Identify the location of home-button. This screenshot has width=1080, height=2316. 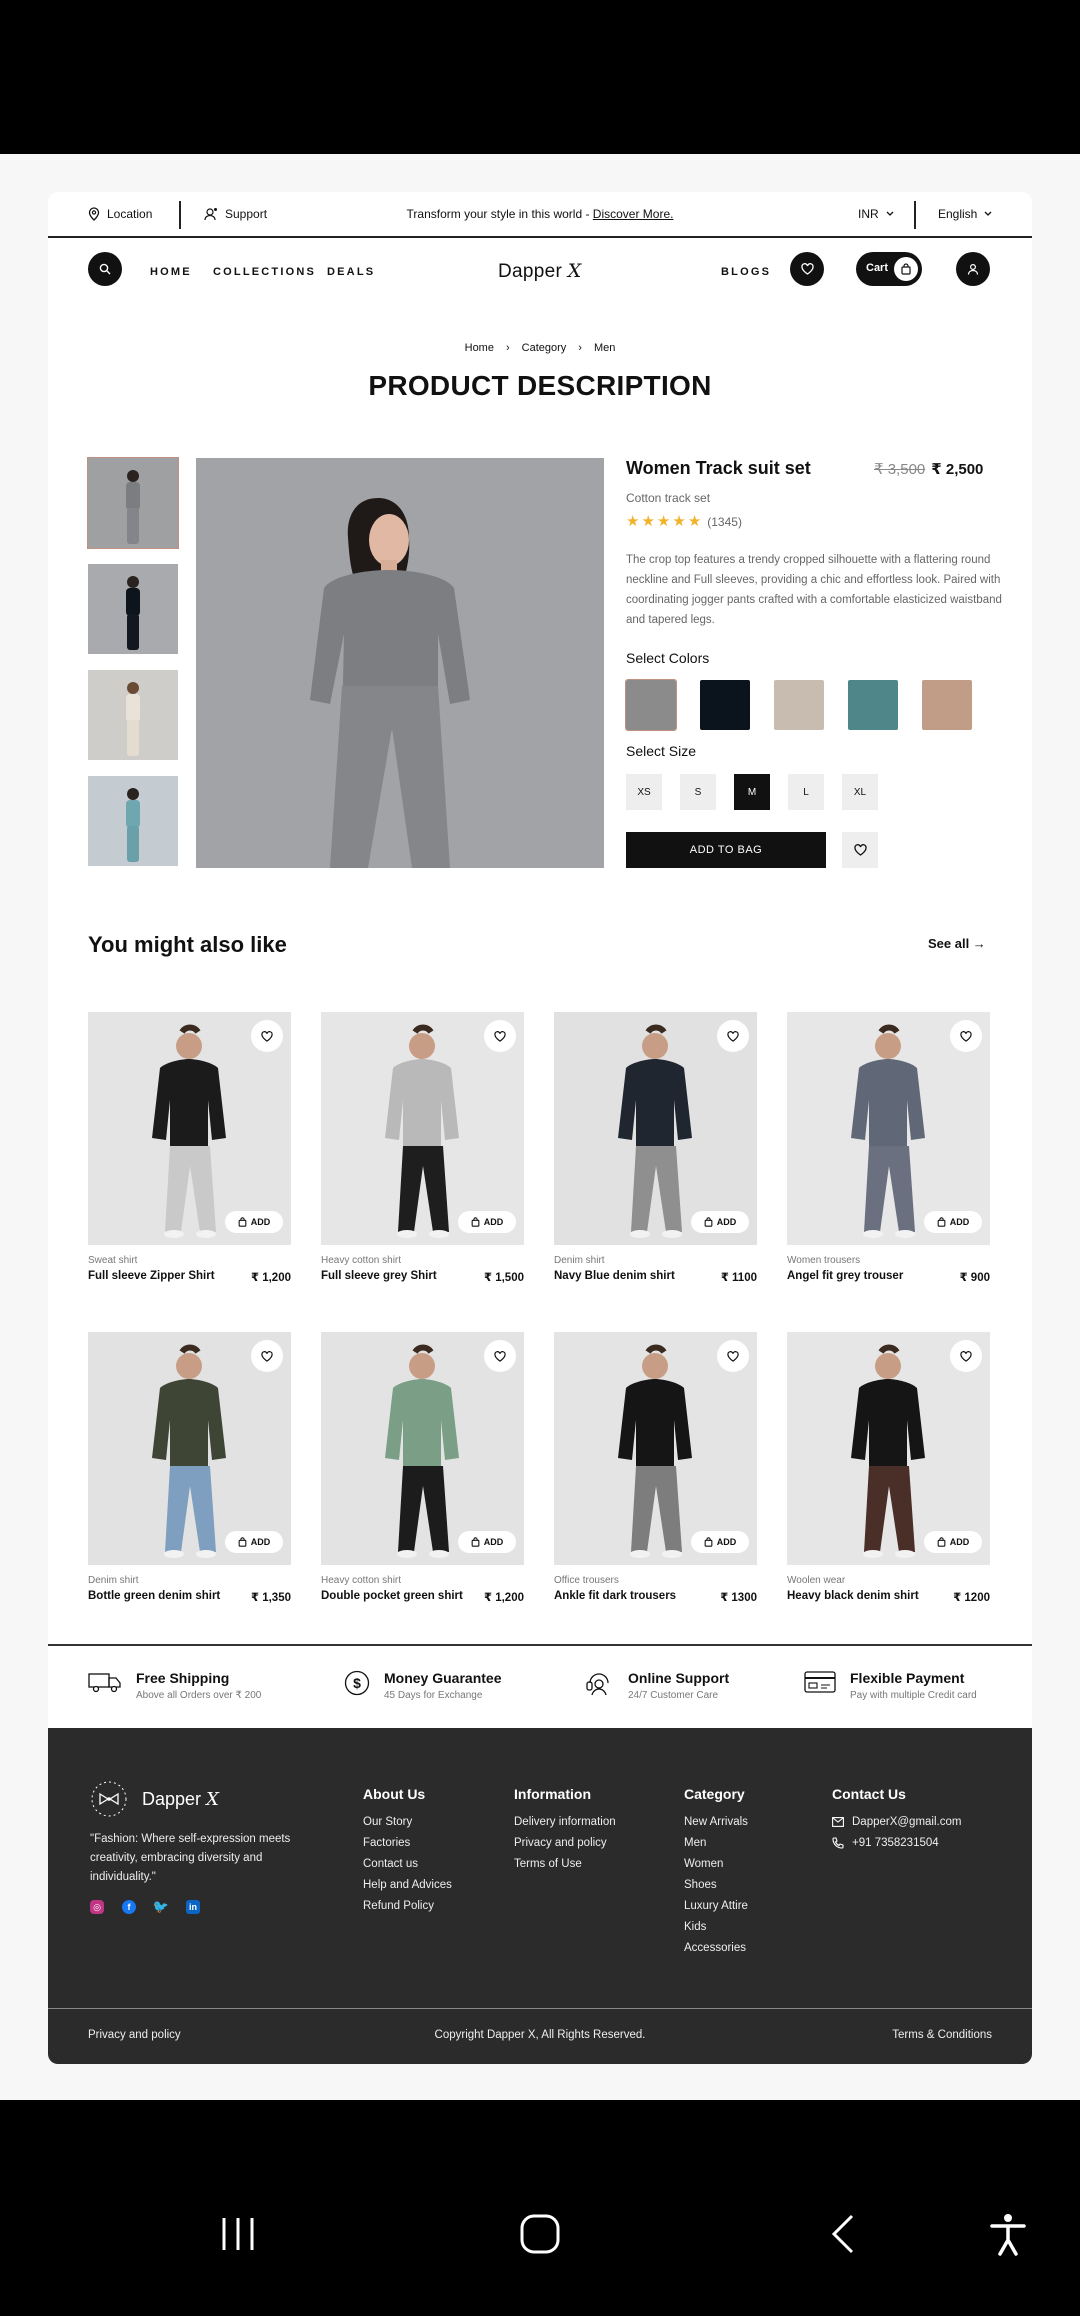
(540, 2236).